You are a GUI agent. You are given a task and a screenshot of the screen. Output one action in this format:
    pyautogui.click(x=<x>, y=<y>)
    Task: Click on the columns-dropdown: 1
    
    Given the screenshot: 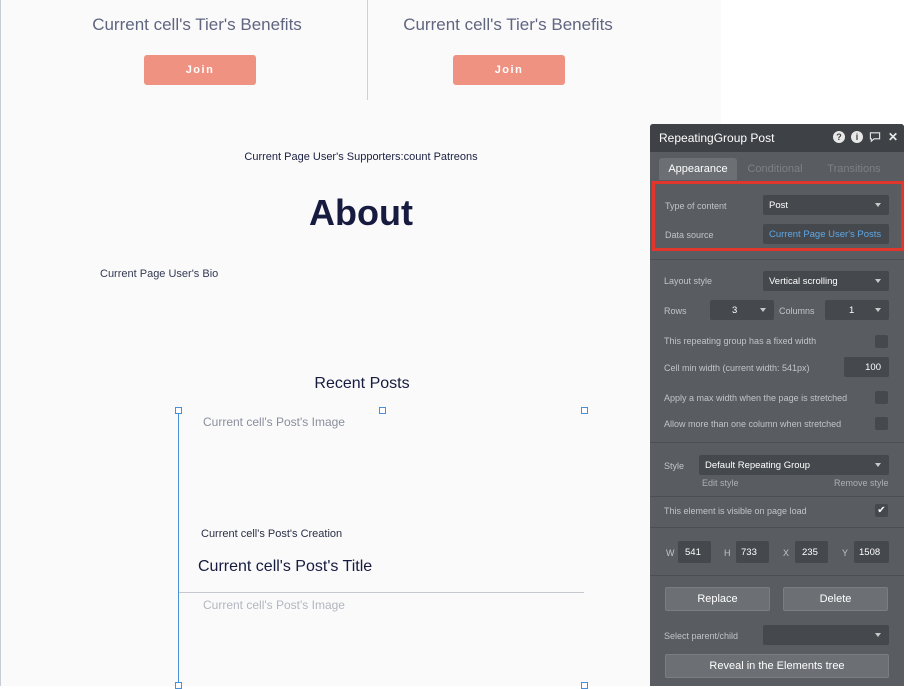 What is the action you would take?
    pyautogui.click(x=857, y=310)
    